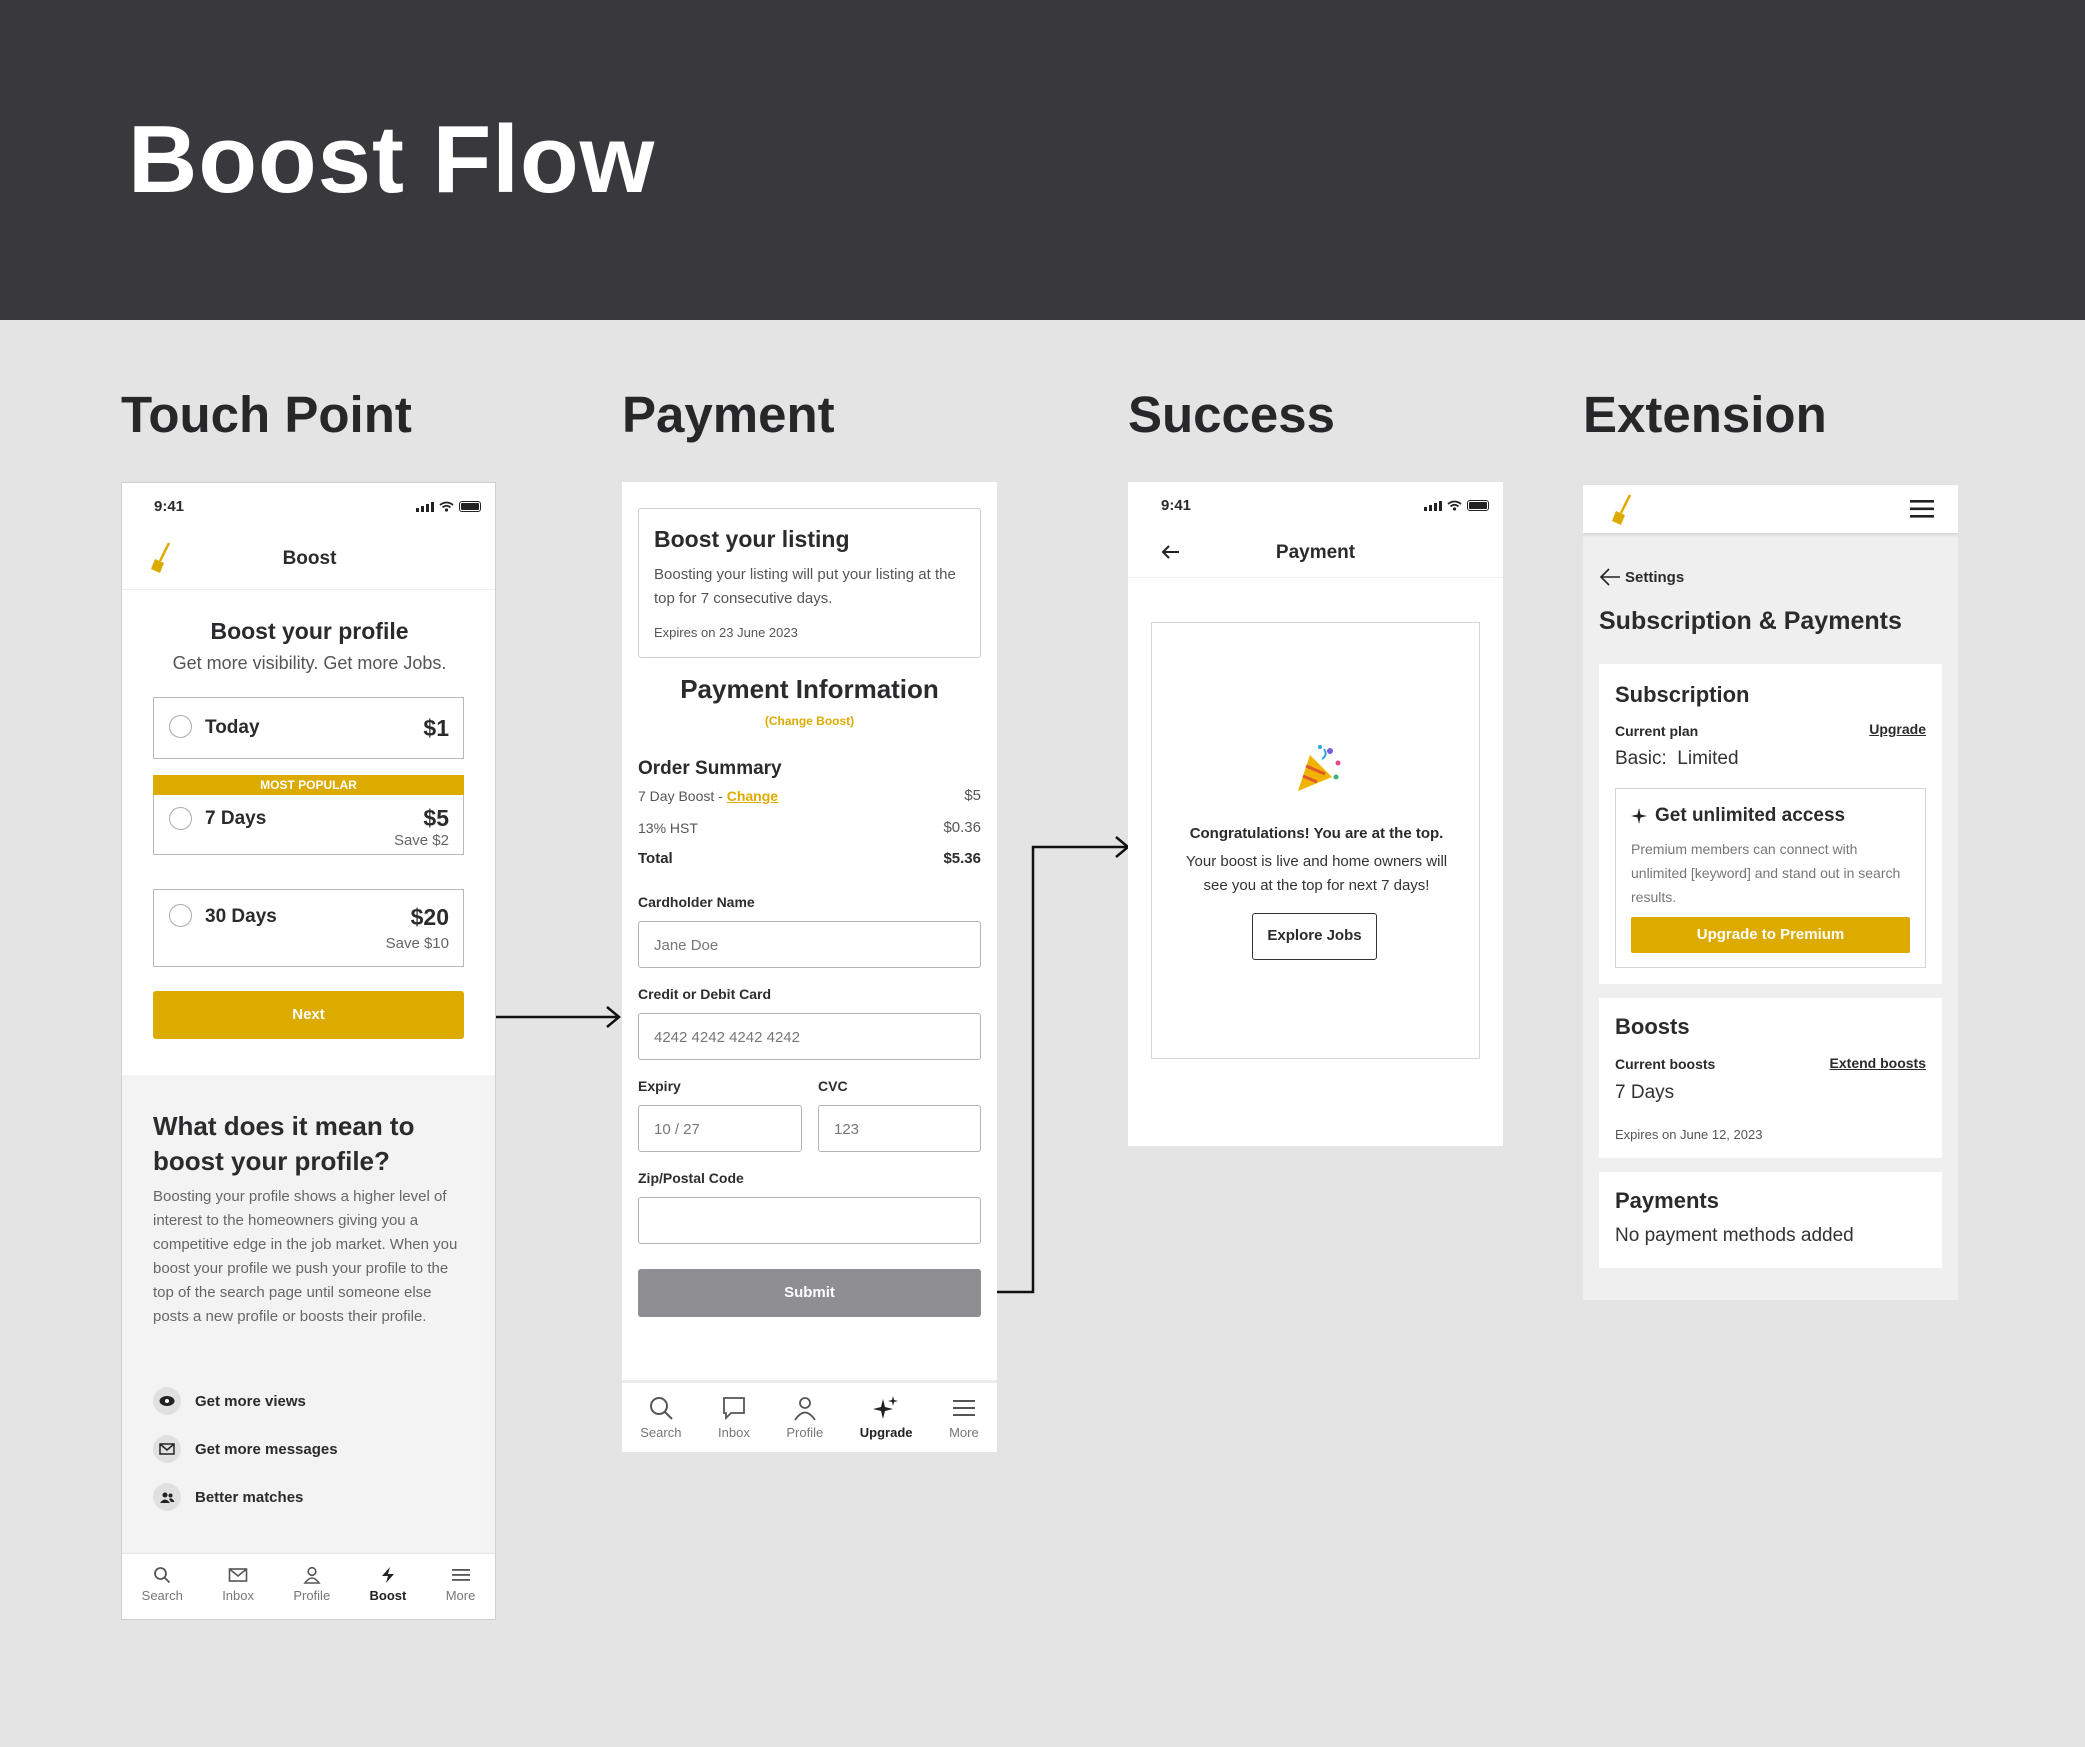 The height and width of the screenshot is (1747, 2085). What do you see at coordinates (752, 539) in the screenshot?
I see `card-title: Boost your listing` at bounding box center [752, 539].